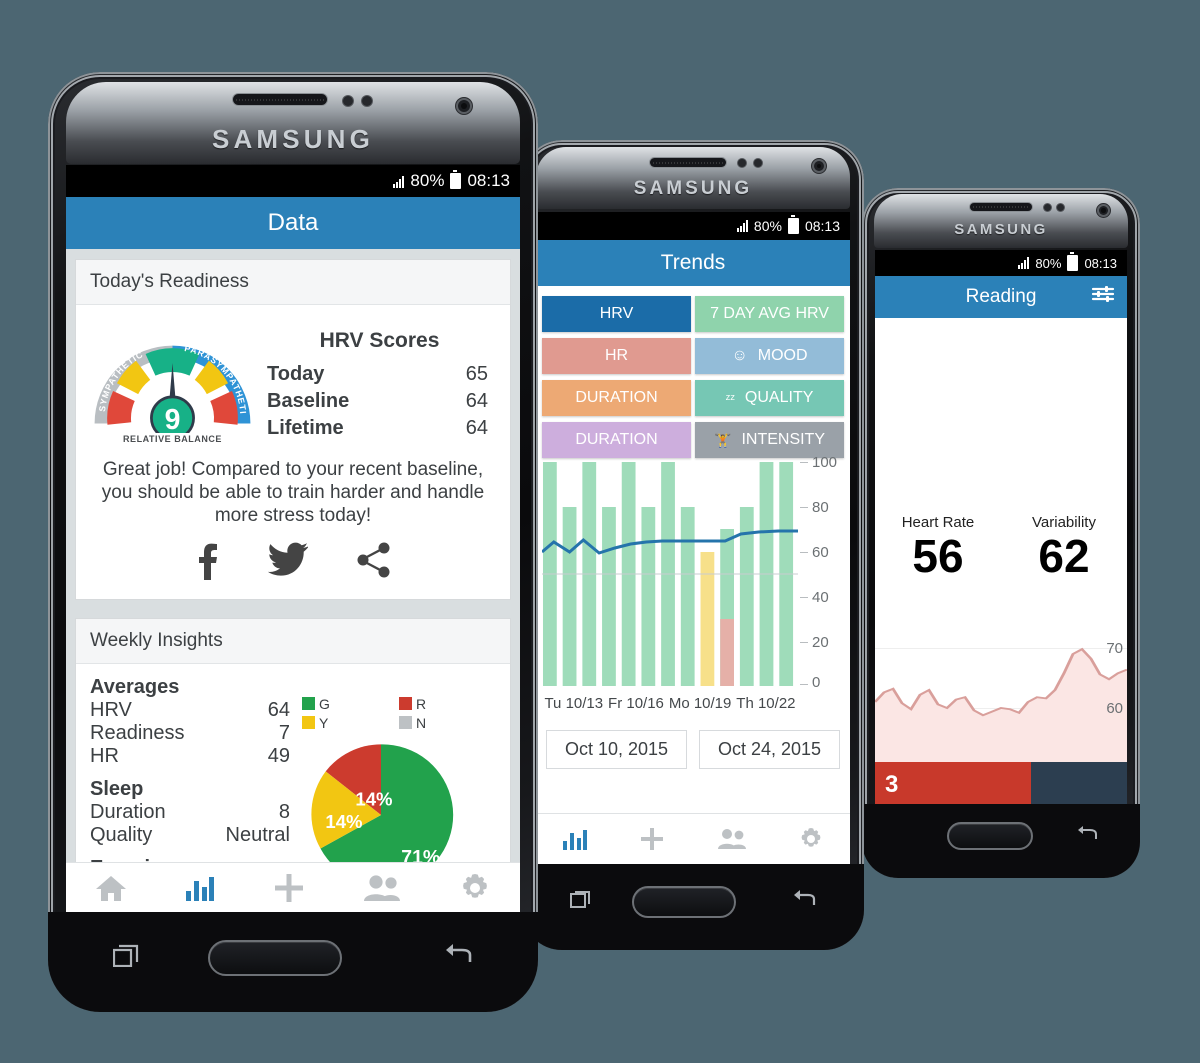  I want to click on phone3-appbar: Reading, so click(1001, 297).